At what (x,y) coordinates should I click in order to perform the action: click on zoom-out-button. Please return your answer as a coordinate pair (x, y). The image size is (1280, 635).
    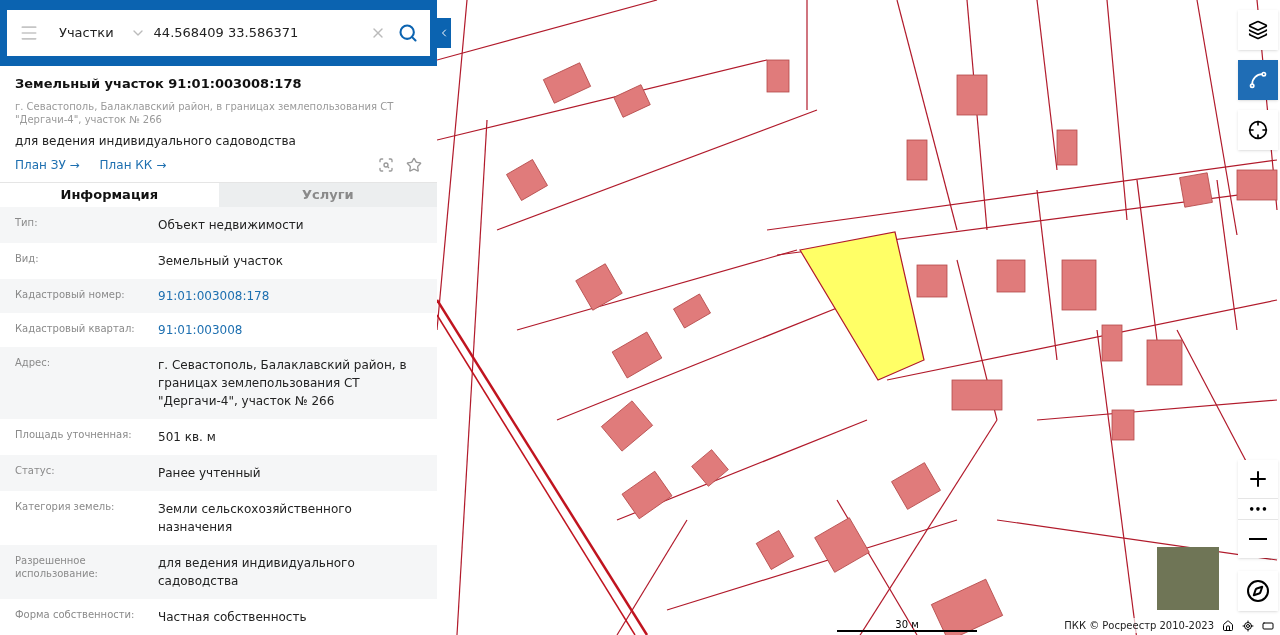
    Looking at the image, I should click on (1258, 539).